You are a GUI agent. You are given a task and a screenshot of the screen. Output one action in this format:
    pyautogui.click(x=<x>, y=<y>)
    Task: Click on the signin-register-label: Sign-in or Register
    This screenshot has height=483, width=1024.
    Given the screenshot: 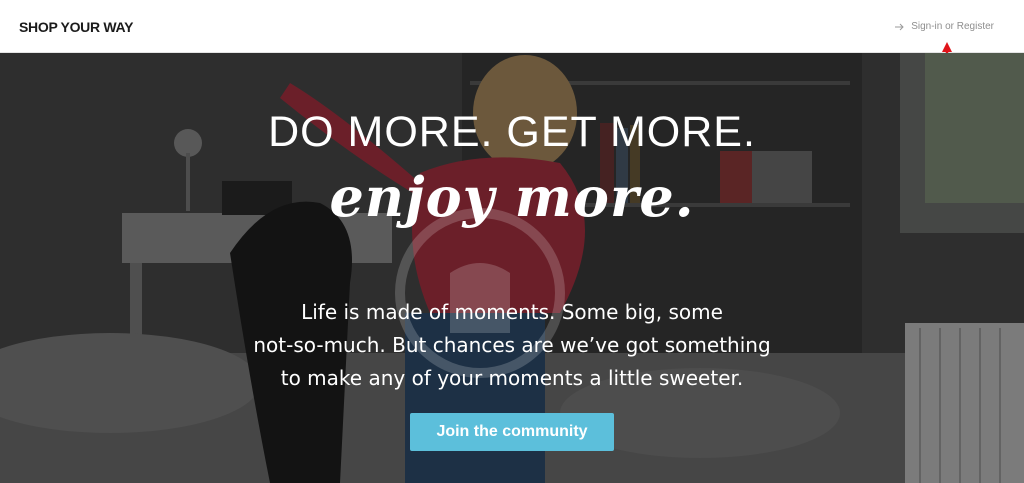 What is the action you would take?
    pyautogui.click(x=952, y=26)
    